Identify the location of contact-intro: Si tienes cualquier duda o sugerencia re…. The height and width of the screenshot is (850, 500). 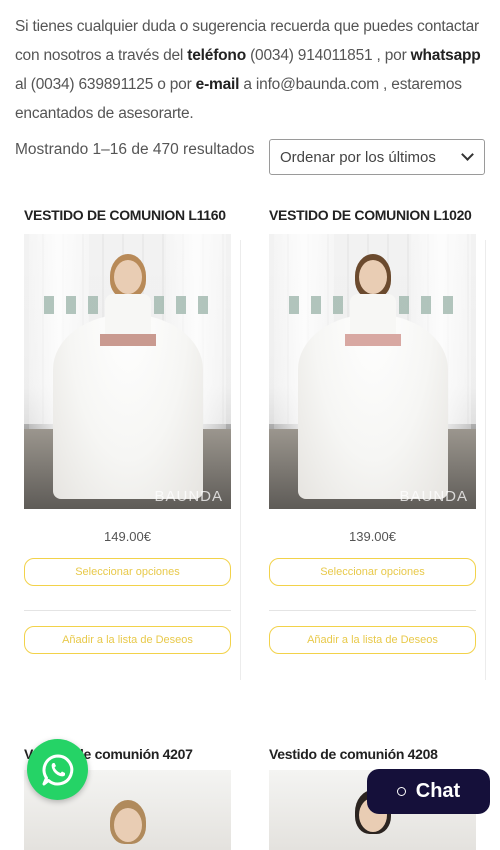
(250, 70).